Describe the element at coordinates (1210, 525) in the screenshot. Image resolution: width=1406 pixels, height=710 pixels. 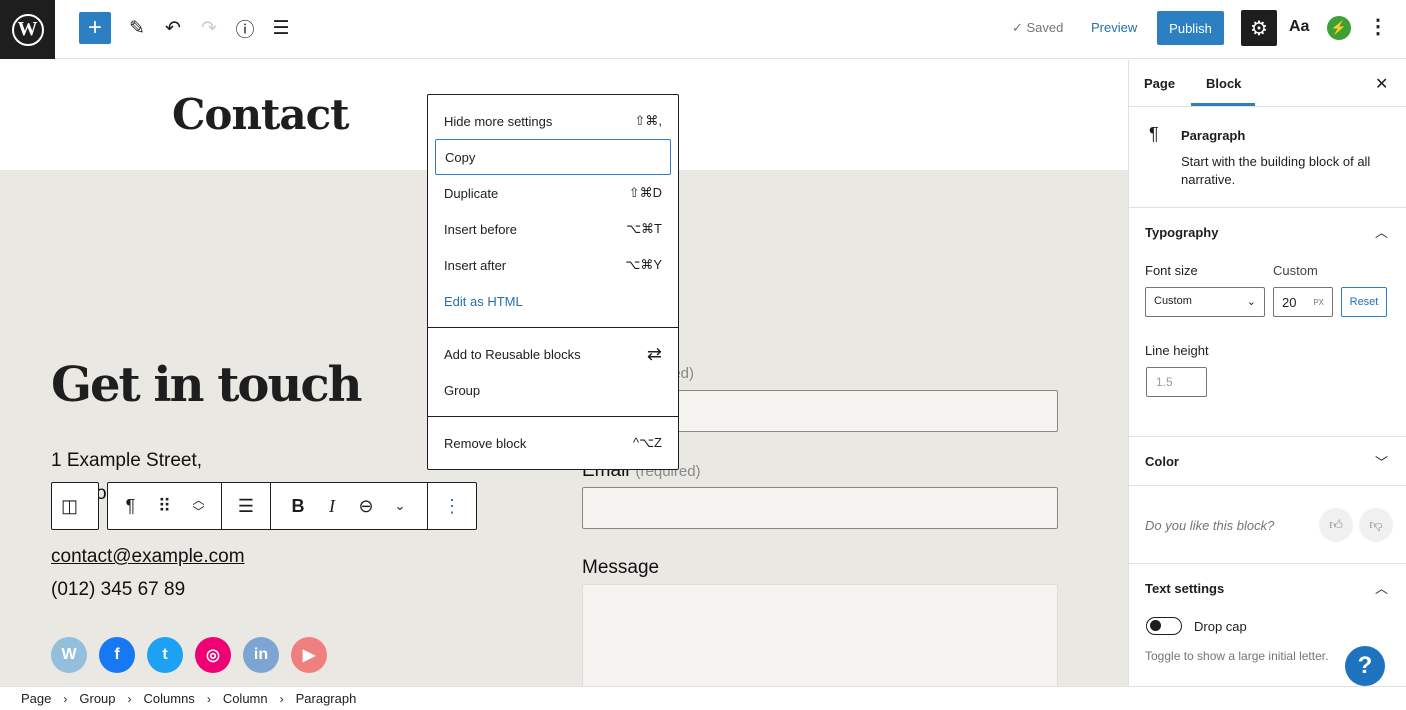
I see `feedback-question: Do you like this block?` at that location.